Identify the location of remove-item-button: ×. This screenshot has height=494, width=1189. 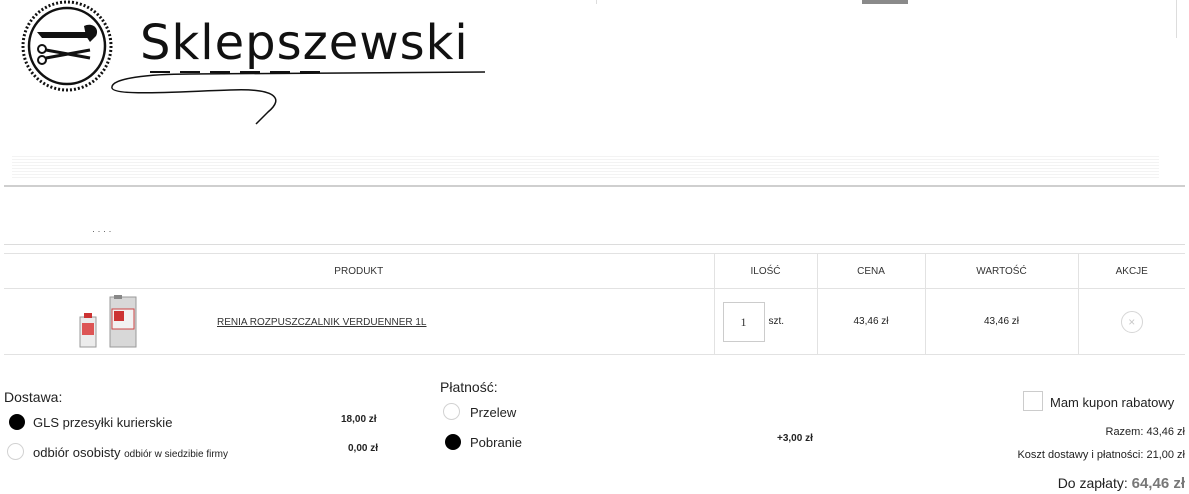
(1131, 321).